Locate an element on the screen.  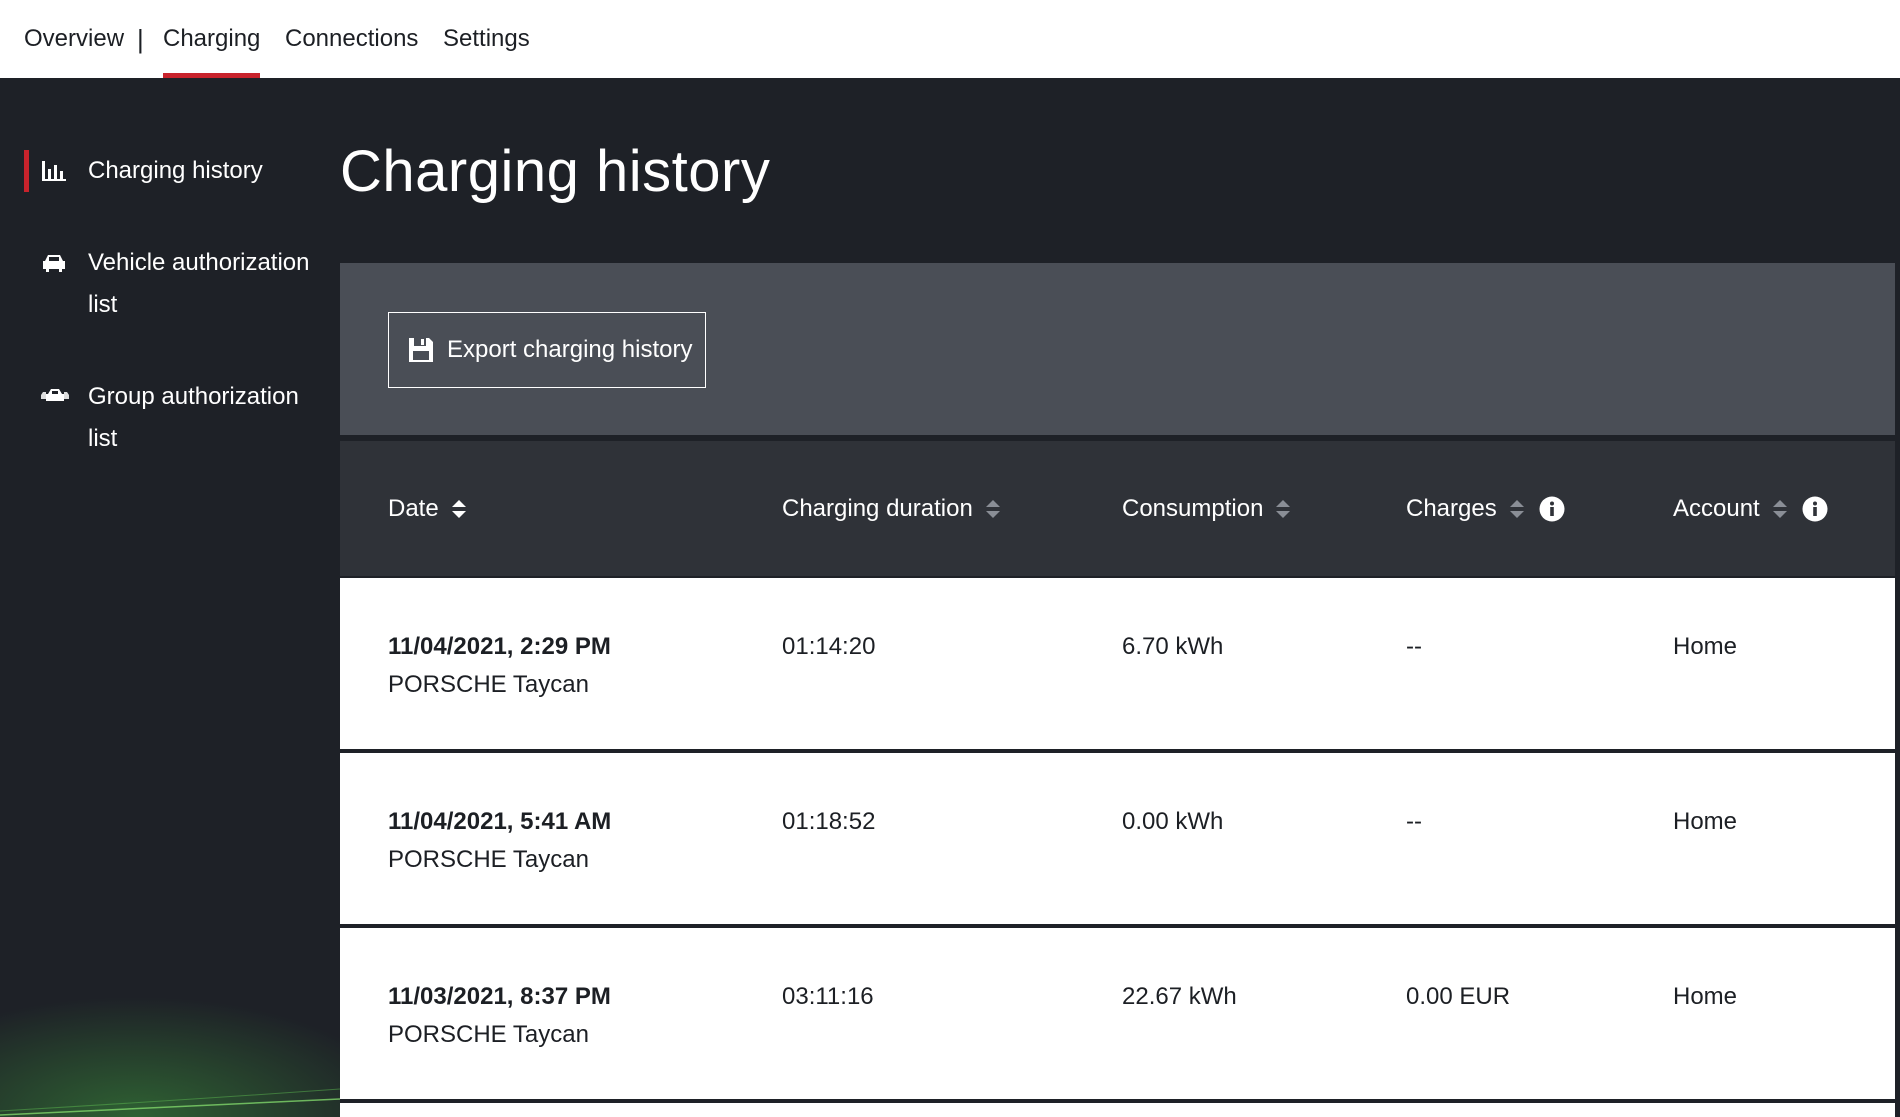
export-charging-history-button: Export charging history is located at coordinates (547, 350).